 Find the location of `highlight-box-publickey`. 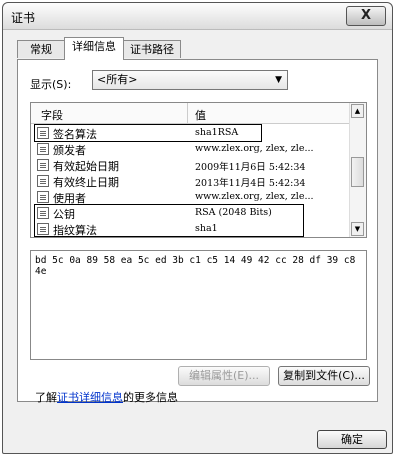

highlight-box-publickey is located at coordinates (169, 220).